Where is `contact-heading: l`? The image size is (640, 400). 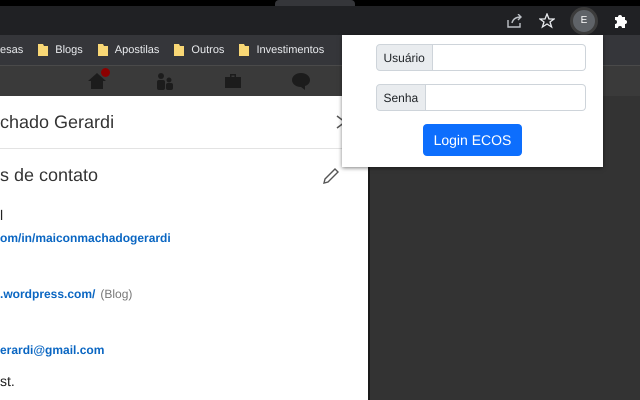 contact-heading: l is located at coordinates (2, 215).